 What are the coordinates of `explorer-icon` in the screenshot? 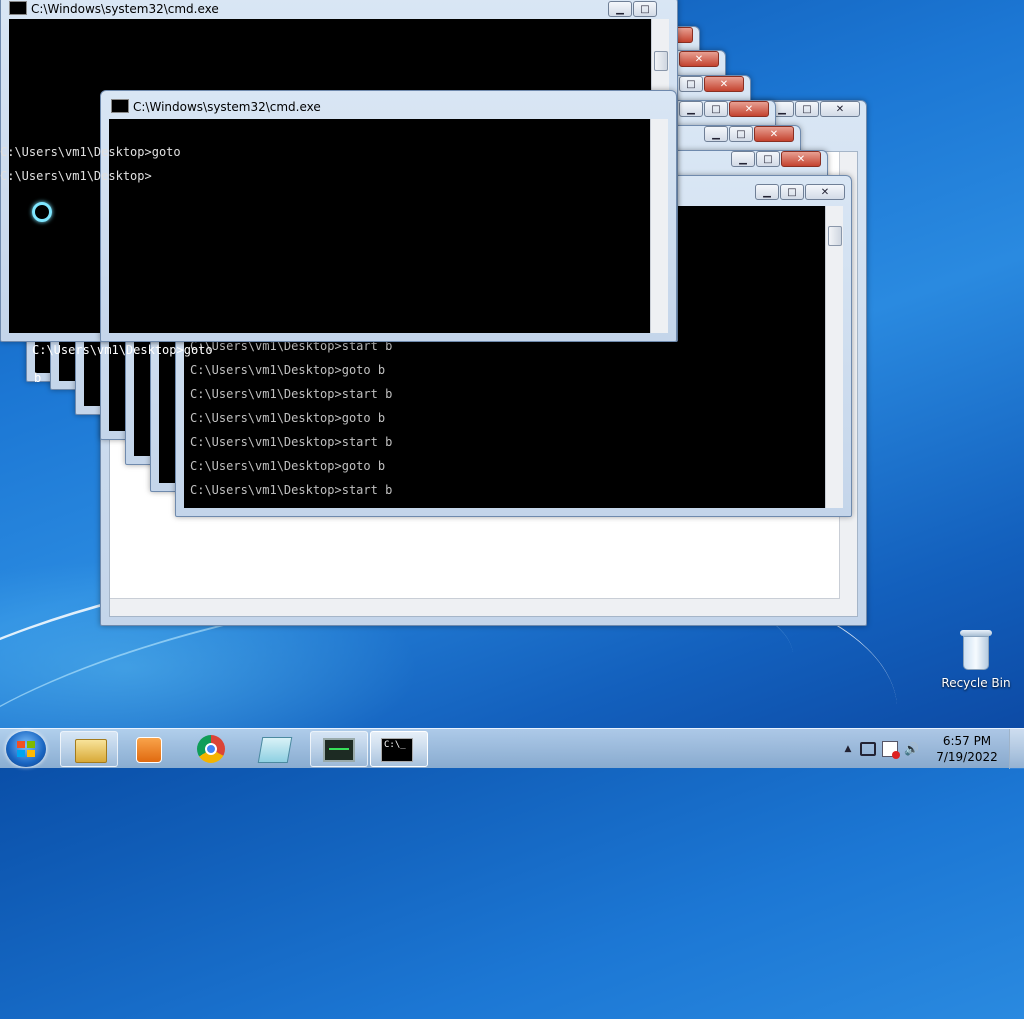 It's located at (91, 751).